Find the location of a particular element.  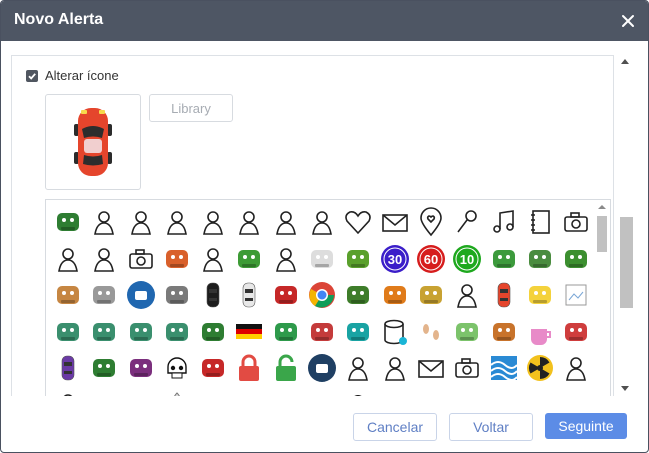

close-icon is located at coordinates (628, 21).